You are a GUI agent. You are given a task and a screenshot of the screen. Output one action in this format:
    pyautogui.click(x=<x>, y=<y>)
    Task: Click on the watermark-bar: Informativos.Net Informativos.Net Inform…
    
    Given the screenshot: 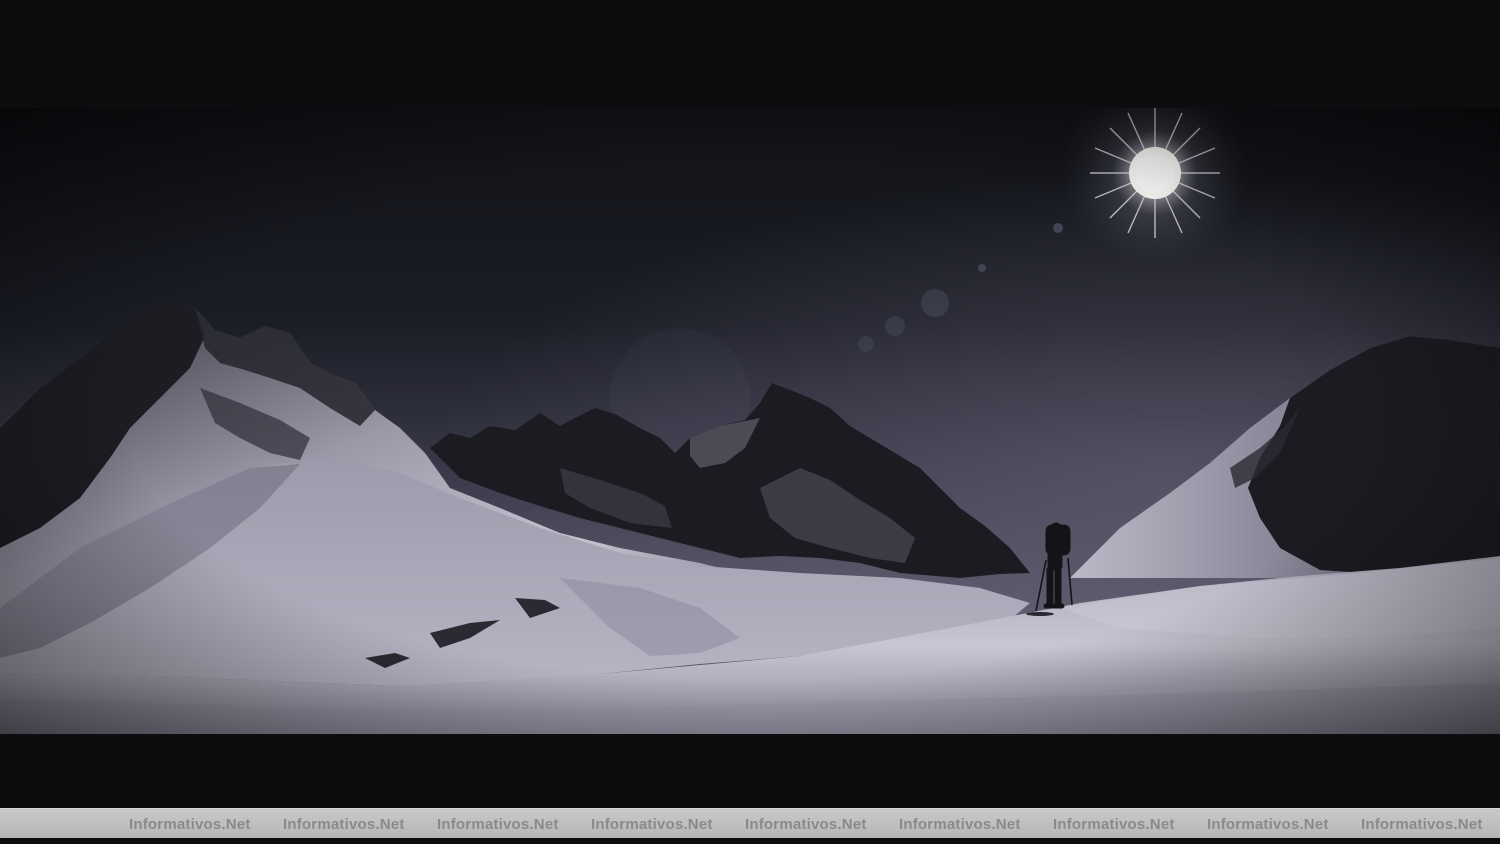 What is the action you would take?
    pyautogui.click(x=750, y=823)
    